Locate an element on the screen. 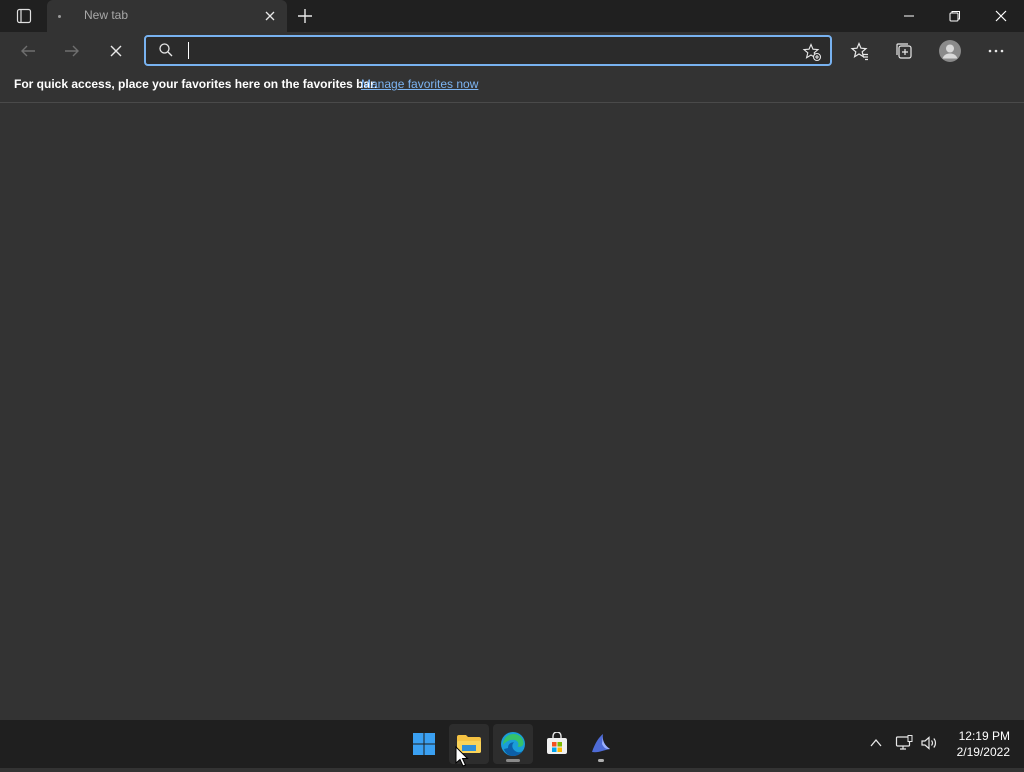 This screenshot has height=772, width=1024. add-favorite-icon is located at coordinates (812, 54).